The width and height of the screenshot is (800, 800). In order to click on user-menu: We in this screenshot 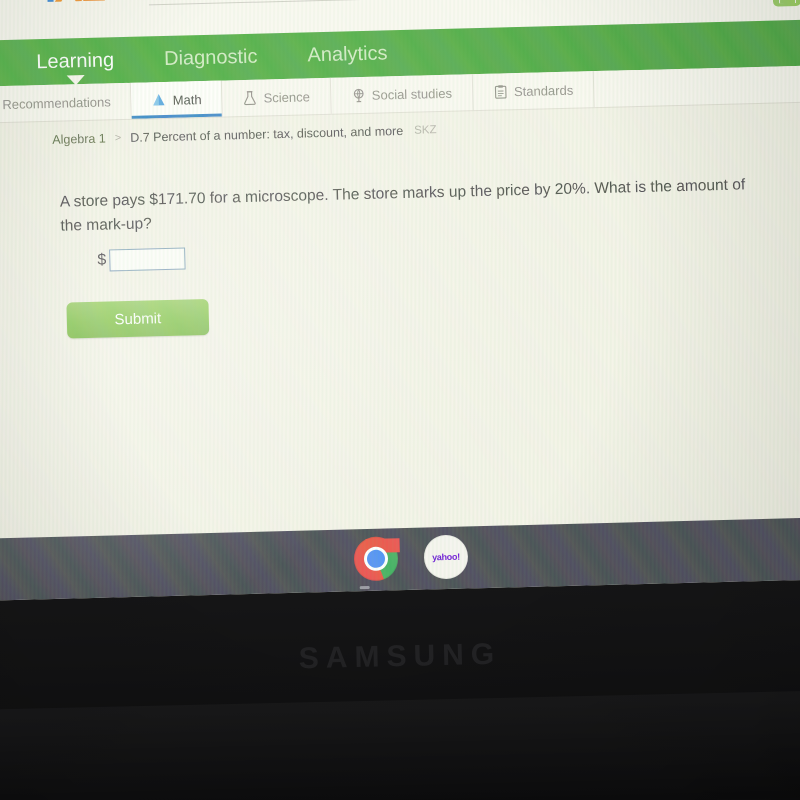, I will do `click(786, 3)`.